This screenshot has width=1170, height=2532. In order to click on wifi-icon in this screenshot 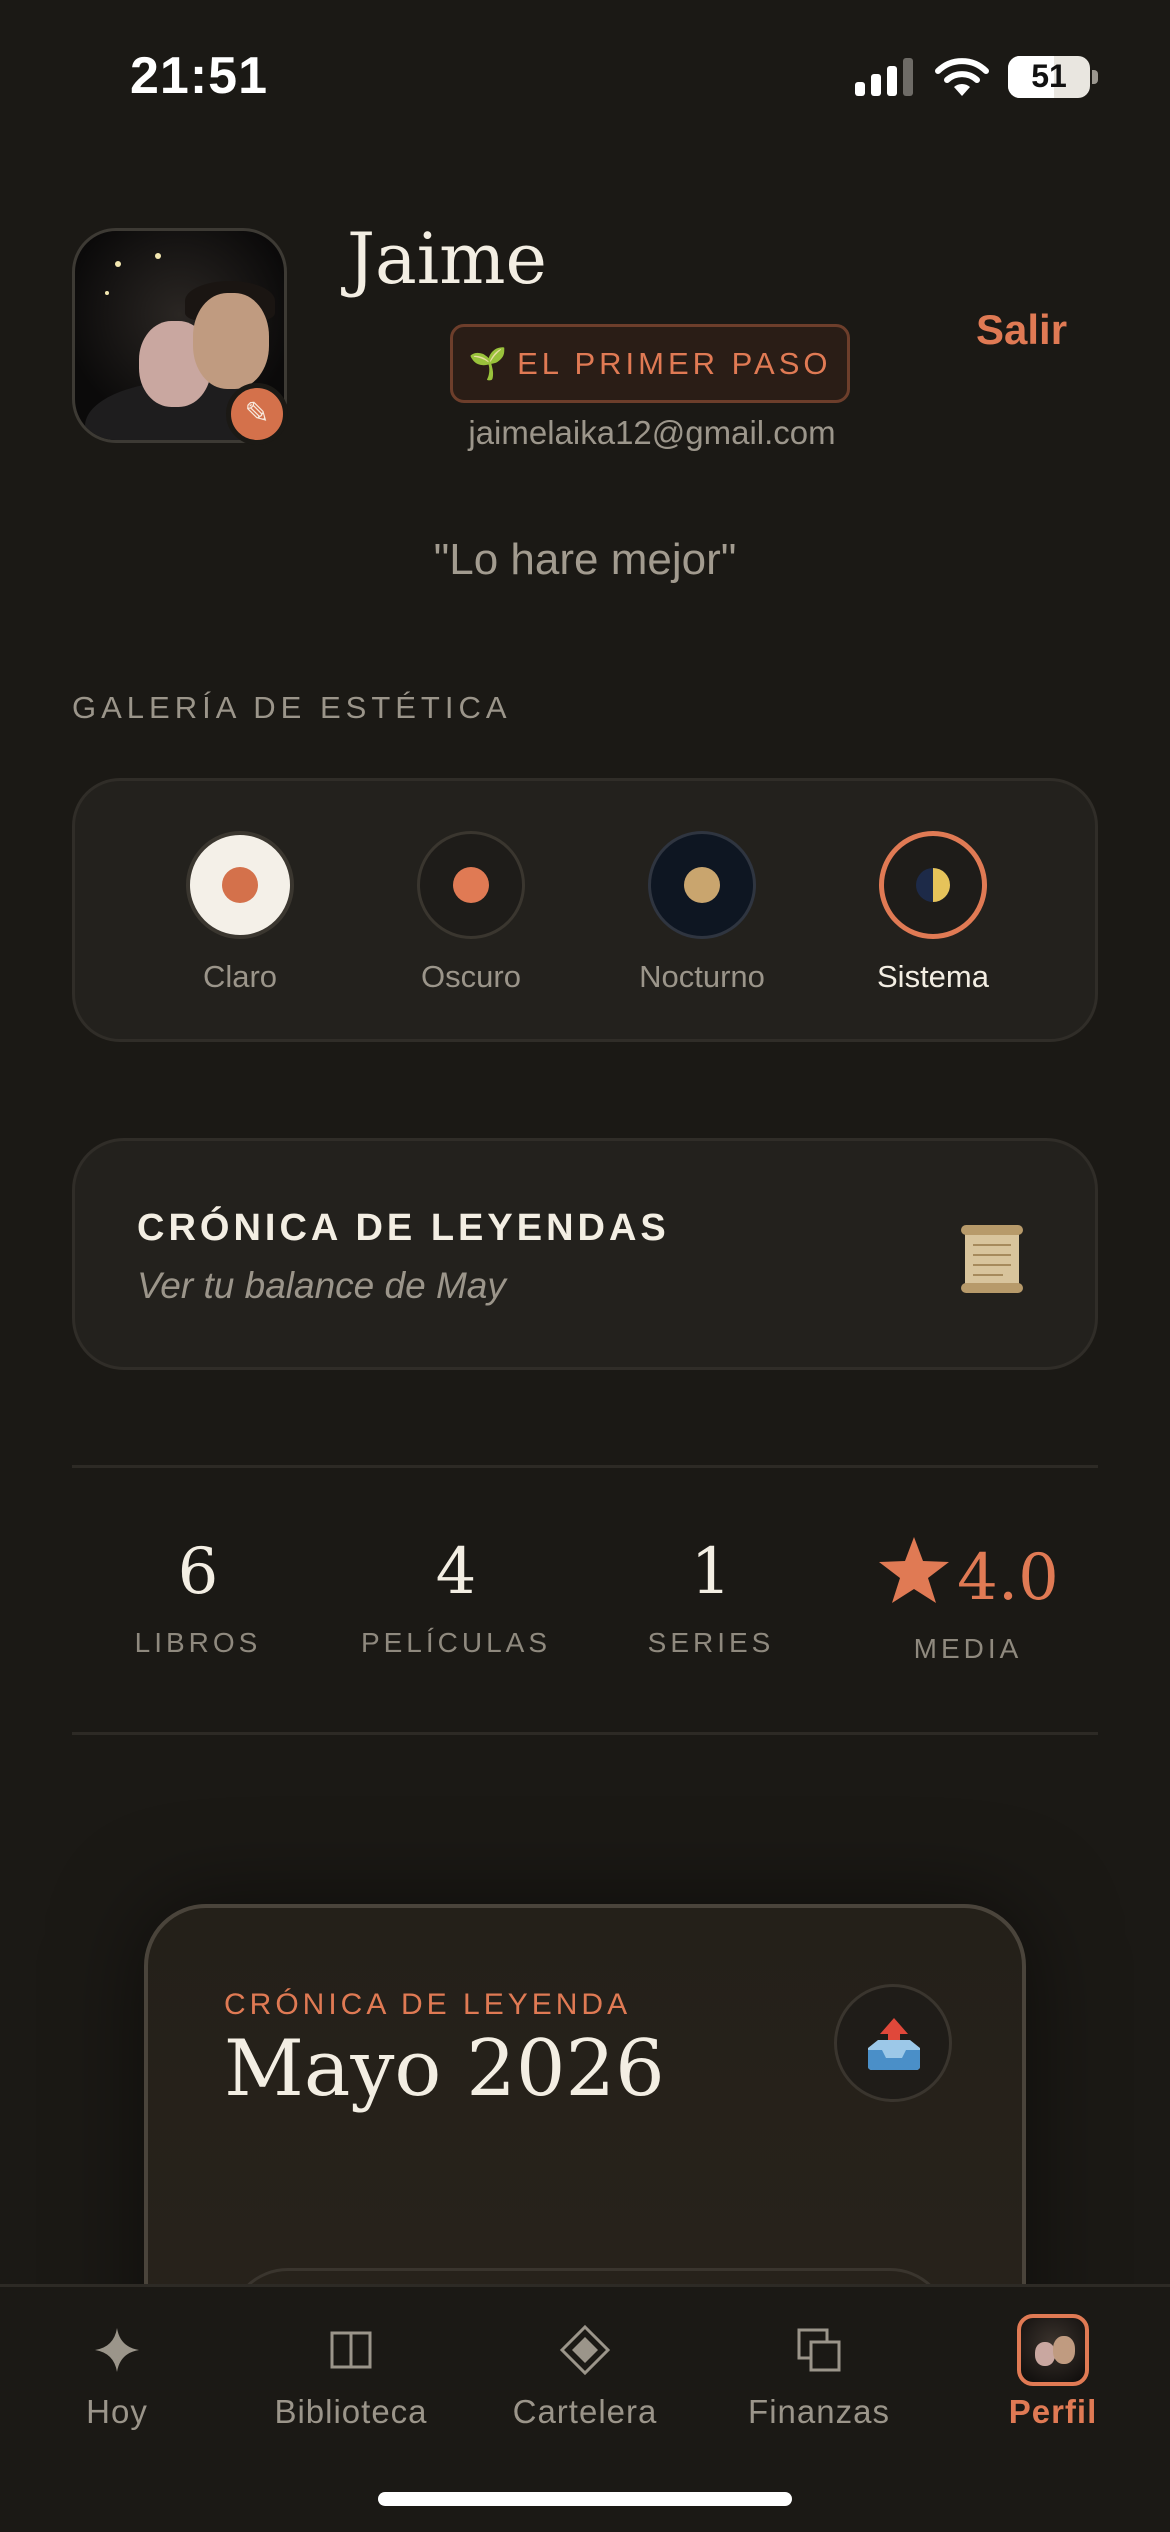, I will do `click(962, 77)`.